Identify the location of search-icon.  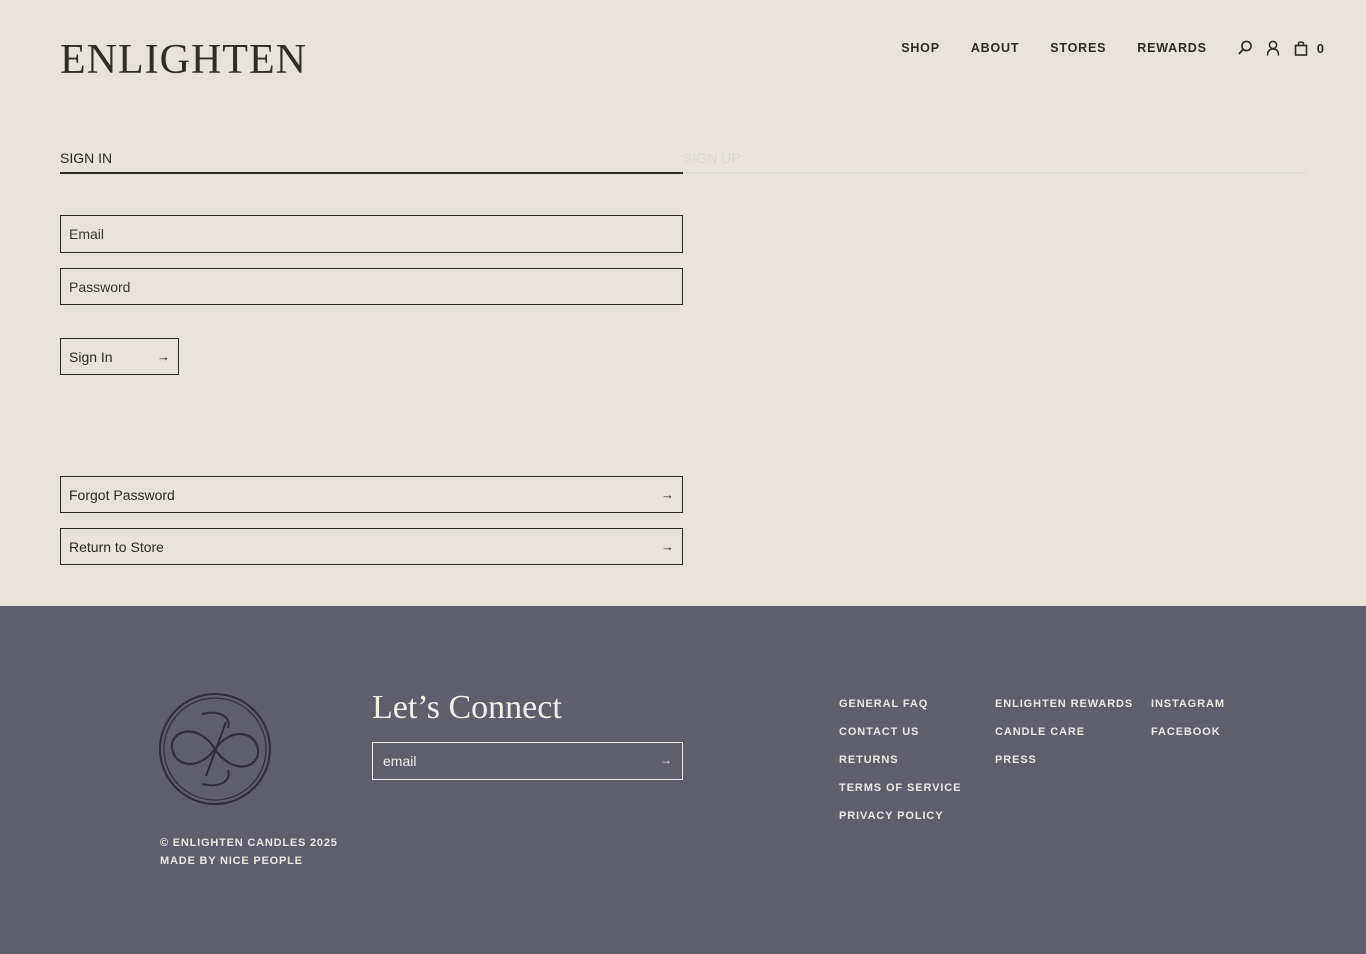
(1245, 48).